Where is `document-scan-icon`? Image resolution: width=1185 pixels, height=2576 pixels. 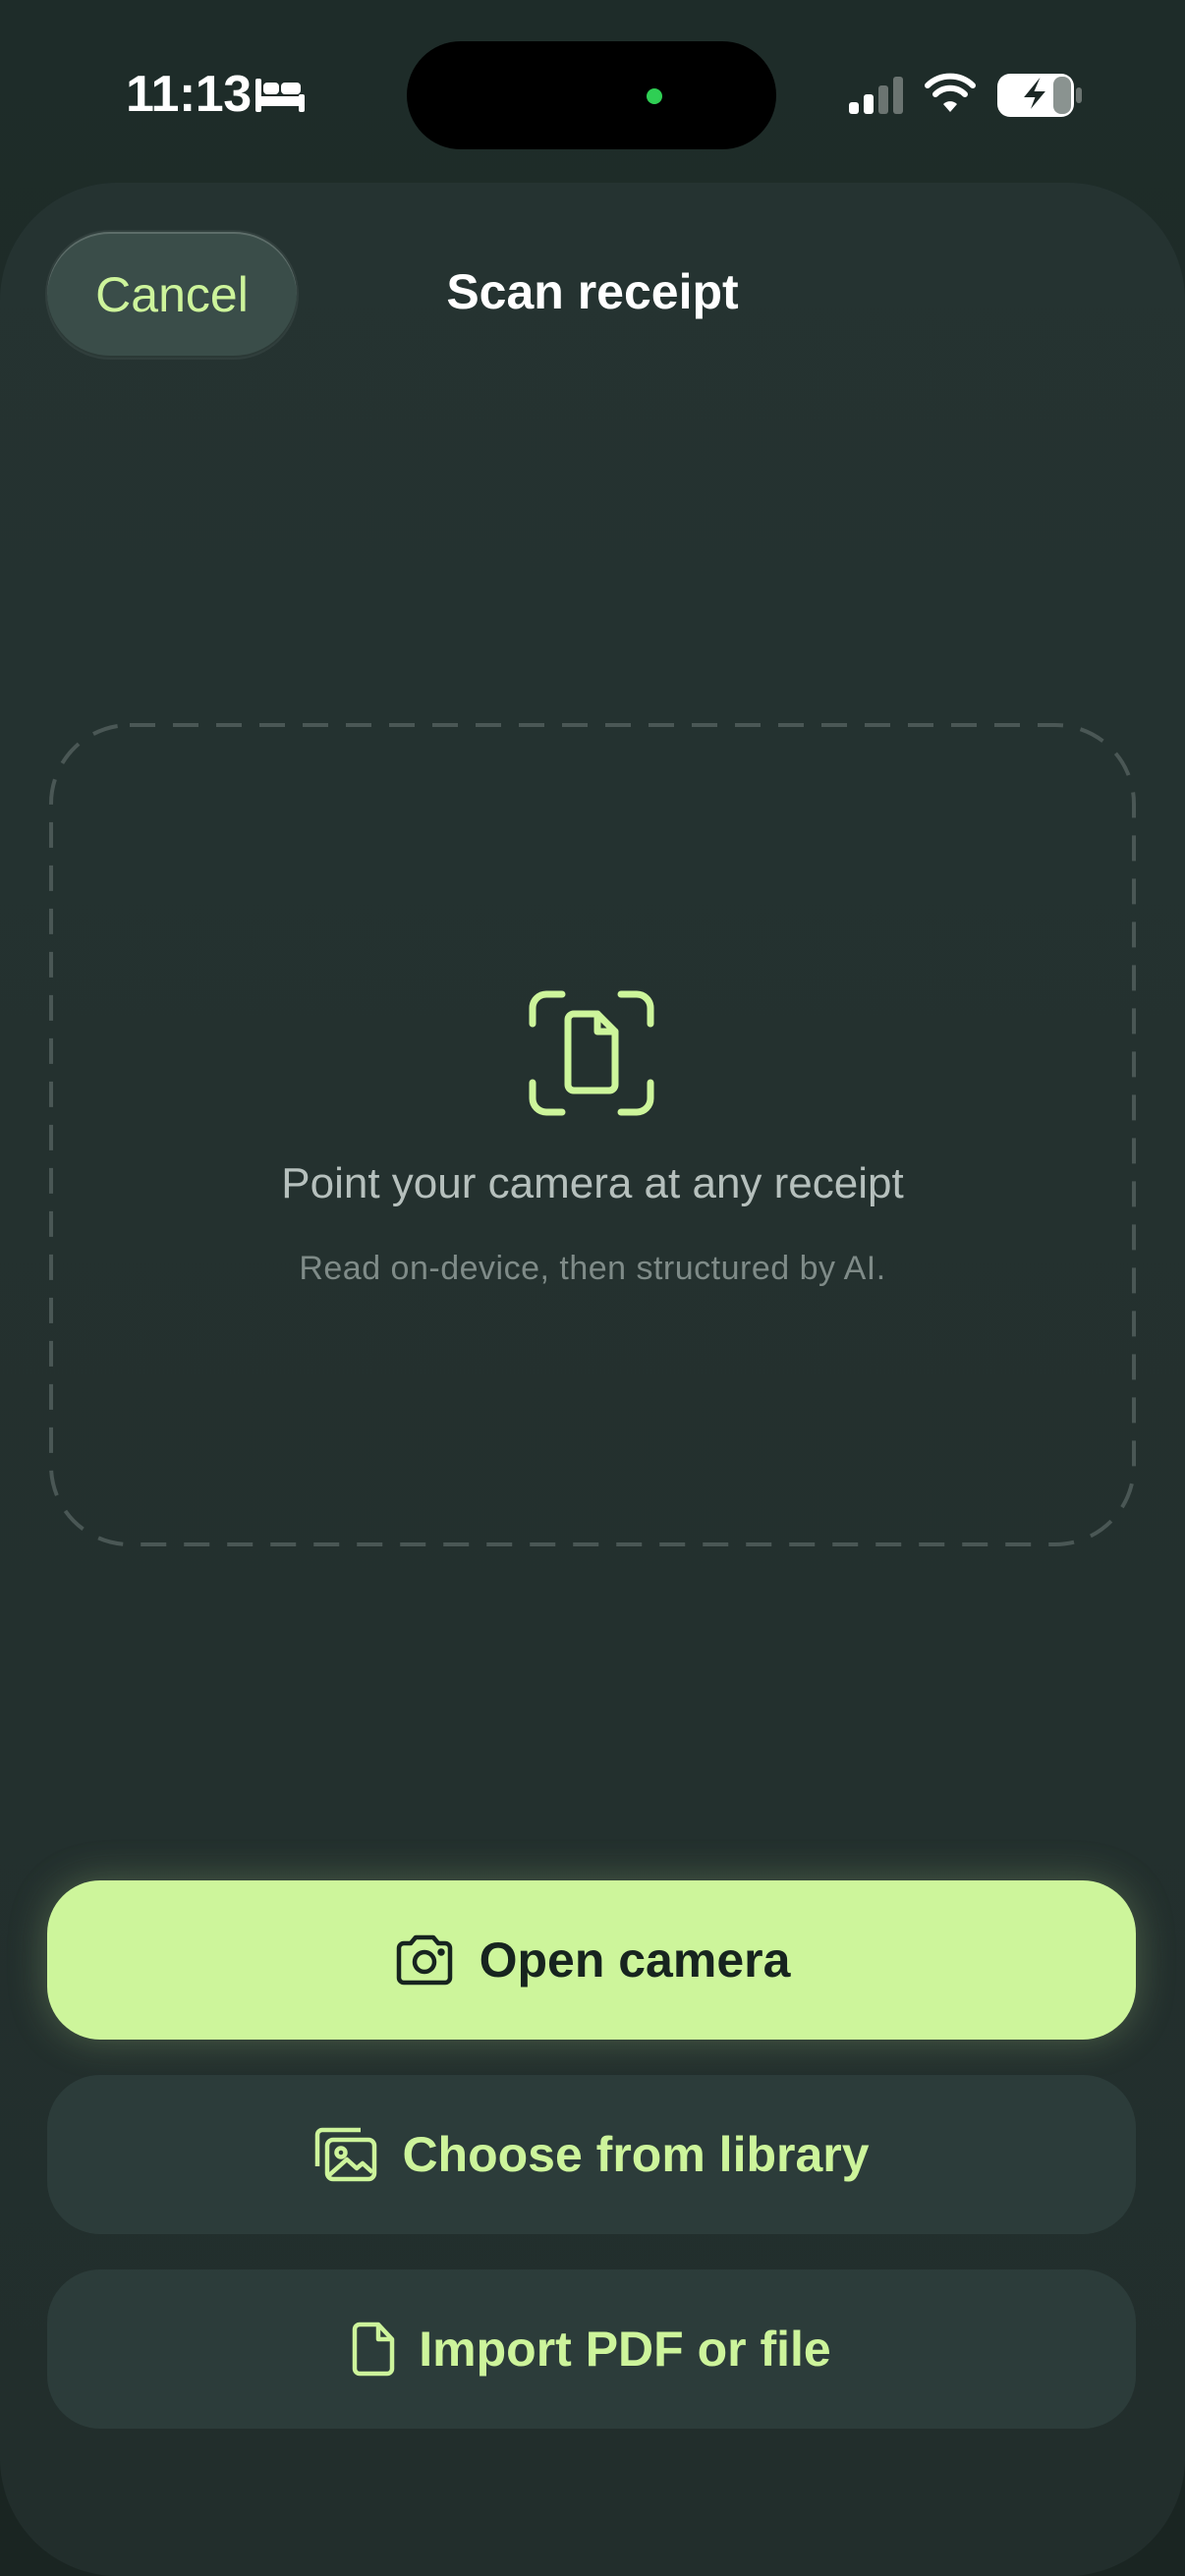 document-scan-icon is located at coordinates (592, 1053).